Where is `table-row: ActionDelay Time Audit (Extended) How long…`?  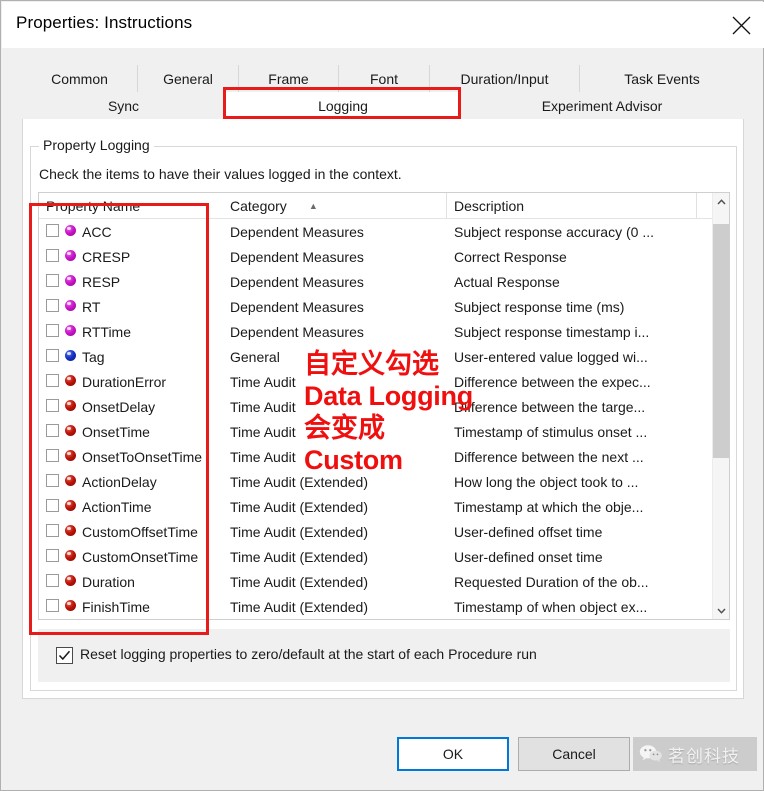 table-row: ActionDelay Time Audit (Extended) How long… is located at coordinates (384, 481).